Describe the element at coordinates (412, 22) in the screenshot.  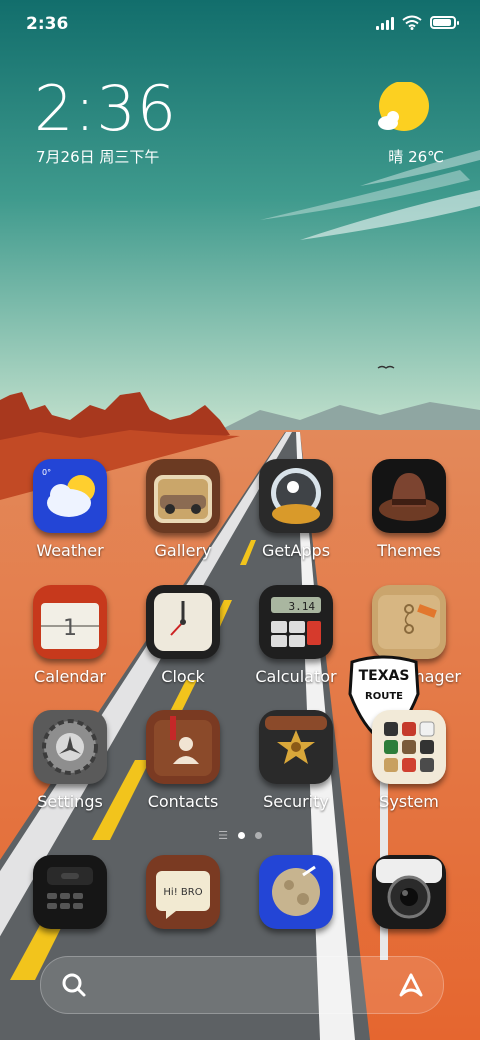
I see `wifi-icon` at that location.